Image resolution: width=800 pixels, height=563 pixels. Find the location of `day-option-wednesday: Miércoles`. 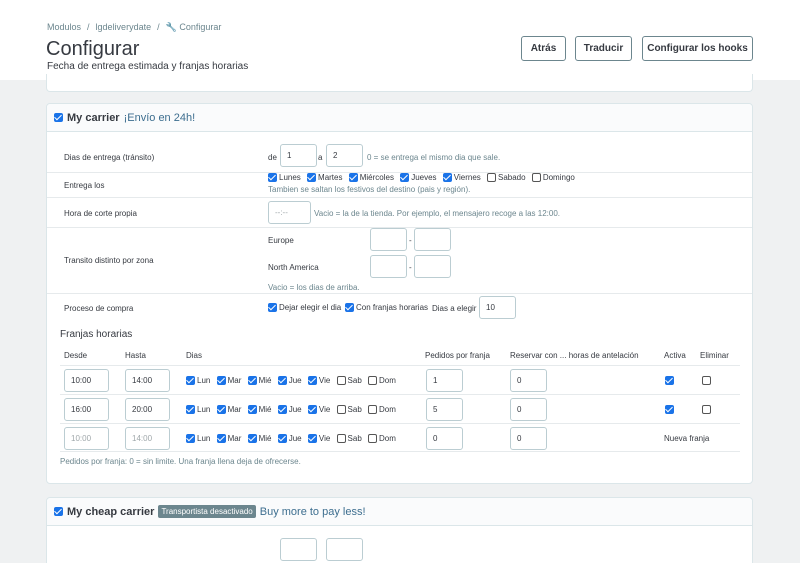

day-option-wednesday: Miércoles is located at coordinates (371, 177).